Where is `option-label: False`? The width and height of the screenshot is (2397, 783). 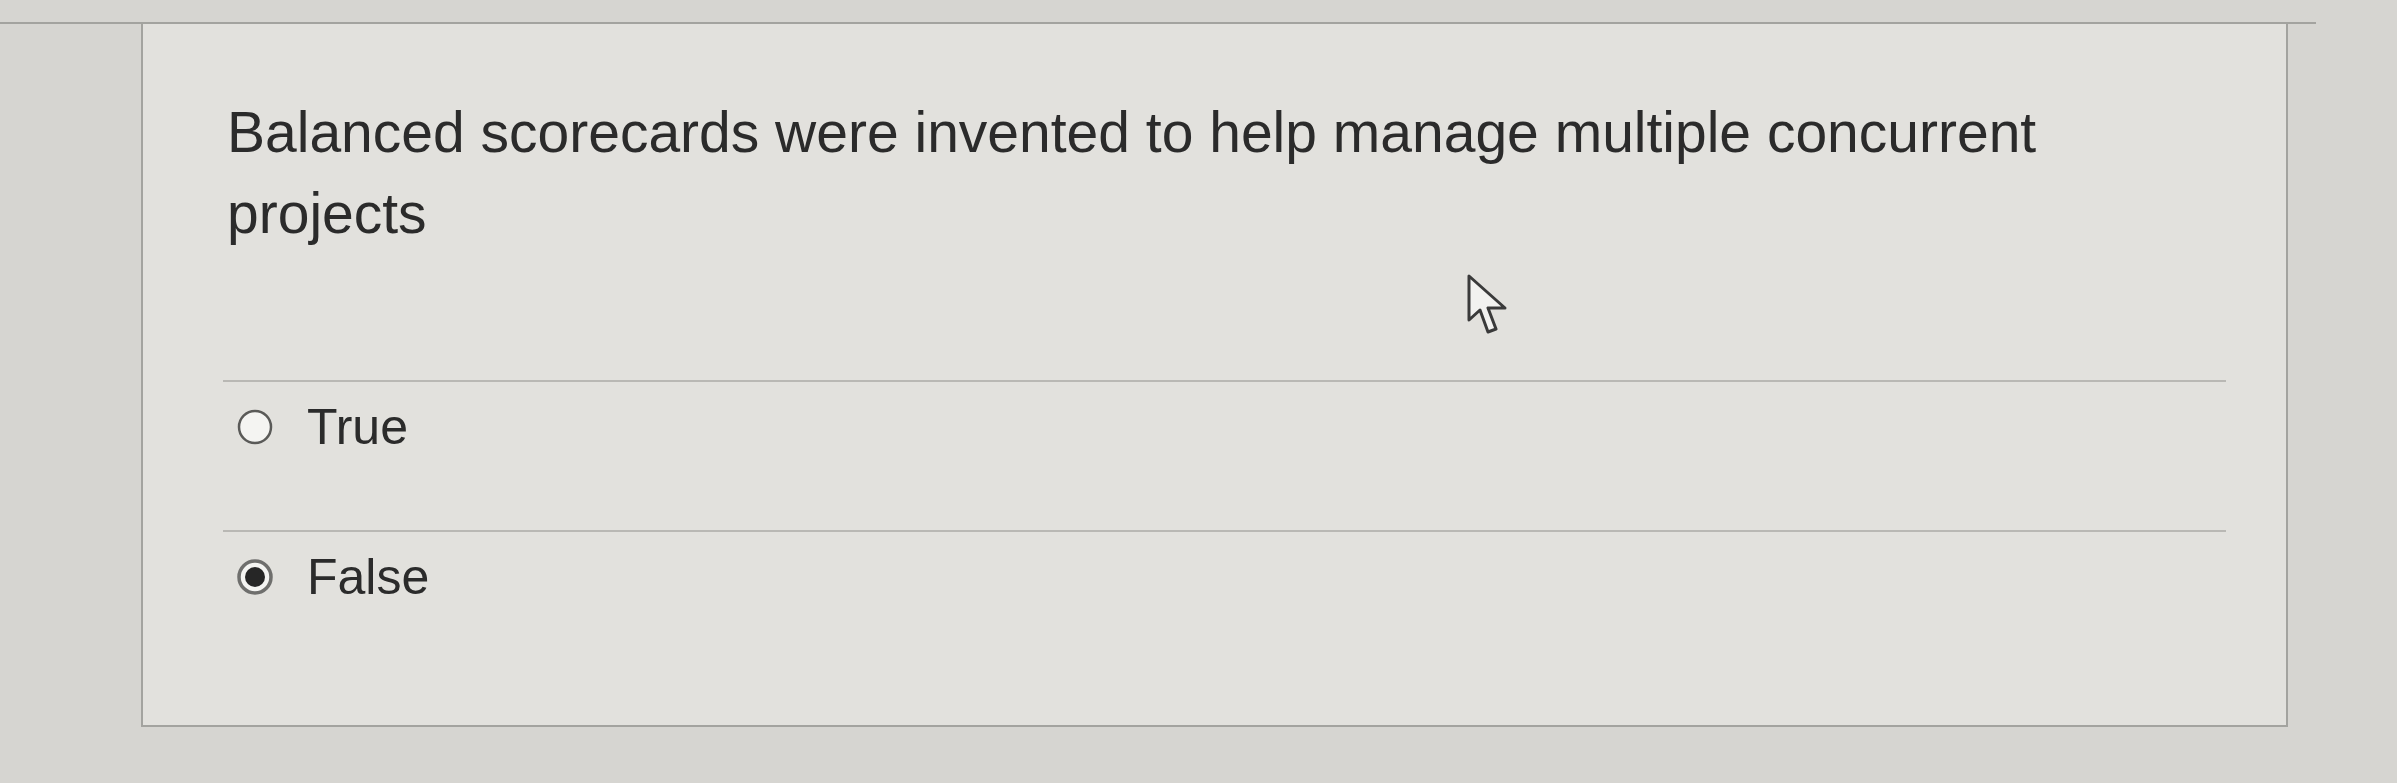
option-label: False is located at coordinates (368, 577).